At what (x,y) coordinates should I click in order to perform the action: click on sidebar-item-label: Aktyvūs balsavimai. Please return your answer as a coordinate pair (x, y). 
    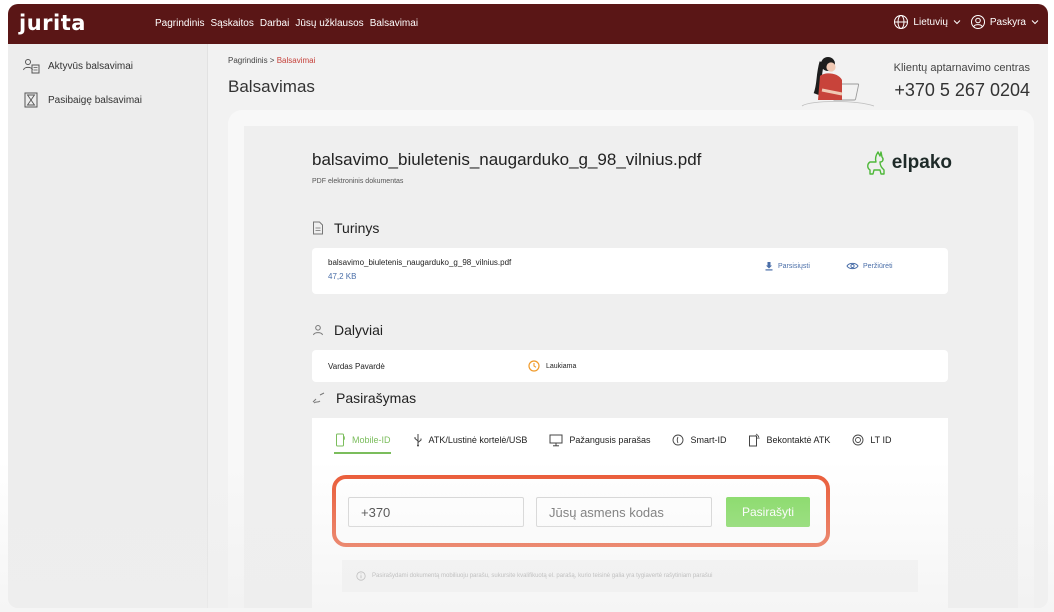
    Looking at the image, I should click on (91, 66).